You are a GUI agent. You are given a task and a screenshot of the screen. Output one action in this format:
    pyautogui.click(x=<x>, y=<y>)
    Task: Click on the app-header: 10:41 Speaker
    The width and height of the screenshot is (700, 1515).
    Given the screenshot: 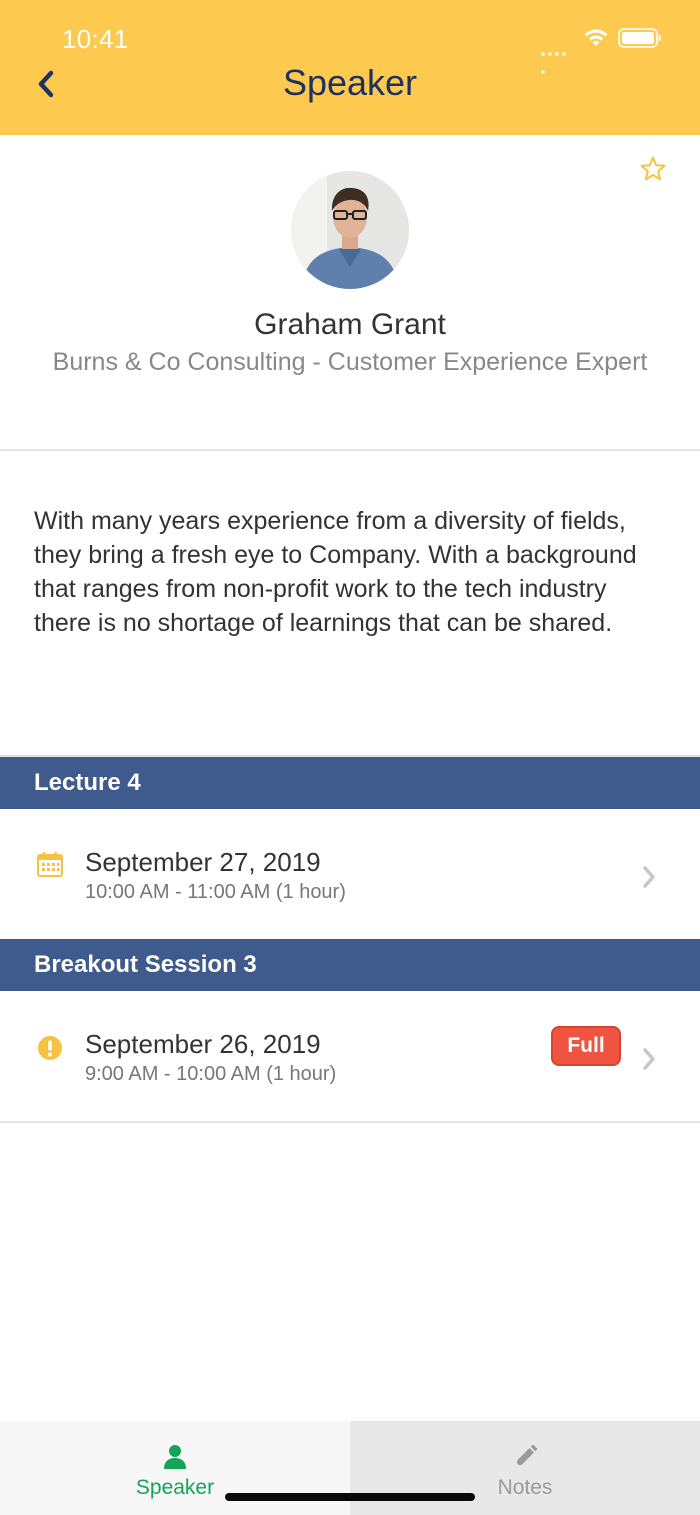 What is the action you would take?
    pyautogui.click(x=350, y=67)
    